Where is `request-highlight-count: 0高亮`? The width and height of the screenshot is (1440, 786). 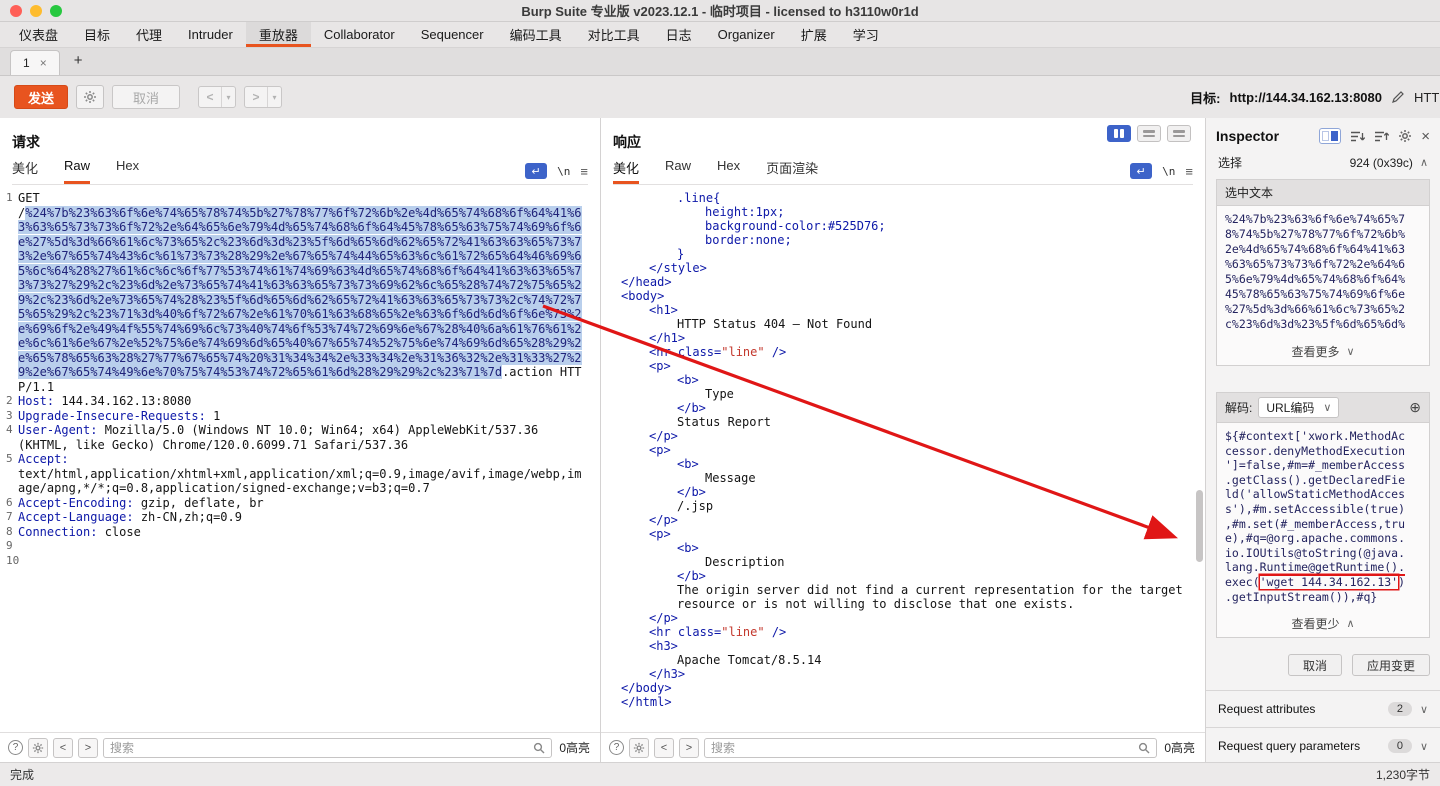
request-highlight-count: 0高亮 is located at coordinates (574, 748).